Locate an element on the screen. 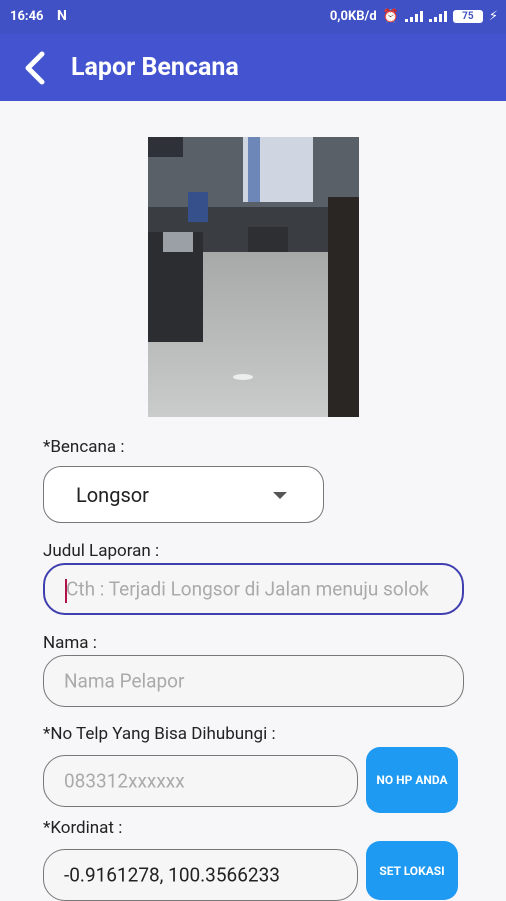  status-right-group: 0,0KB/d ⏰ 75 ⚡ is located at coordinates (414, 16).